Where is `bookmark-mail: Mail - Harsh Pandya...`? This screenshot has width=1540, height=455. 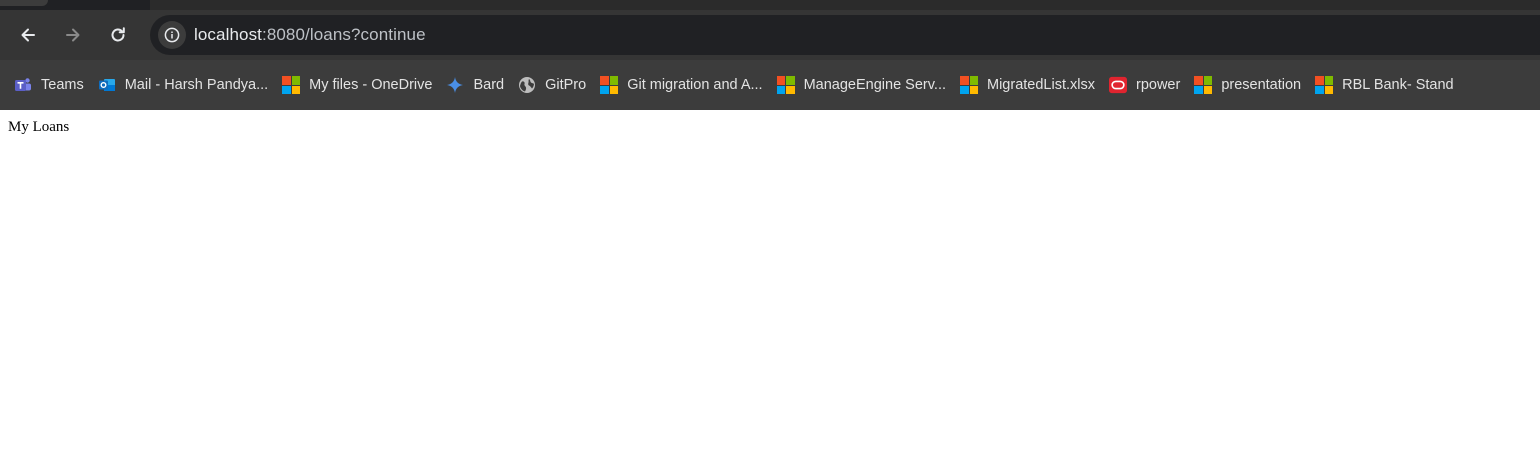
bookmark-mail: Mail - Harsh Pandya... is located at coordinates (185, 85).